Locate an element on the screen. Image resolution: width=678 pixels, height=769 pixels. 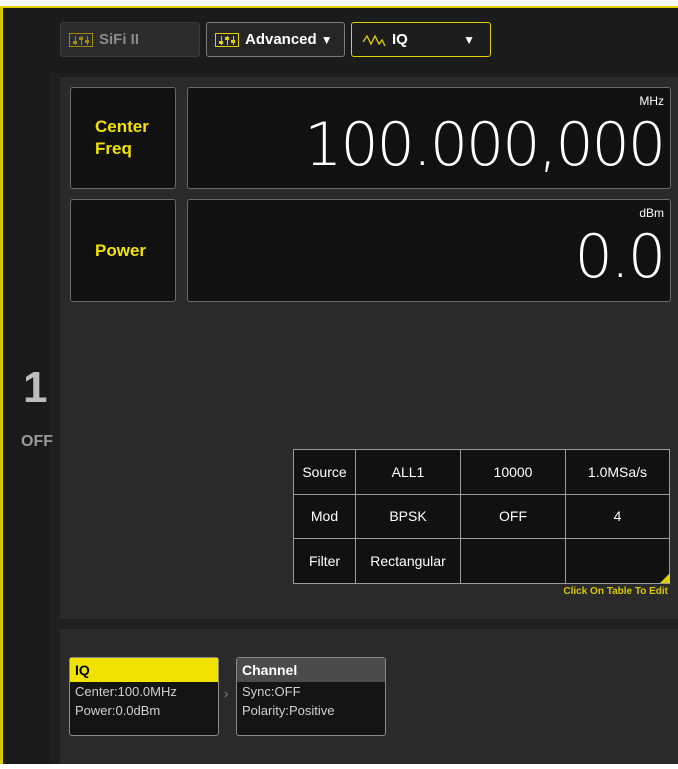
table-cell: BPSK is located at coordinates (408, 516).